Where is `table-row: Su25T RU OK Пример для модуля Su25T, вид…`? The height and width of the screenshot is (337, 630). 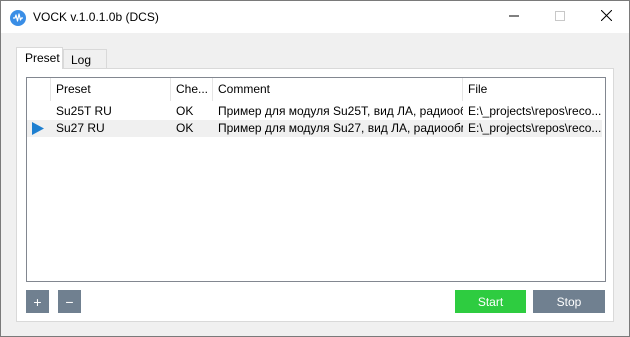 table-row: Su25T RU OK Пример для модуля Su25T, вид… is located at coordinates (314, 111).